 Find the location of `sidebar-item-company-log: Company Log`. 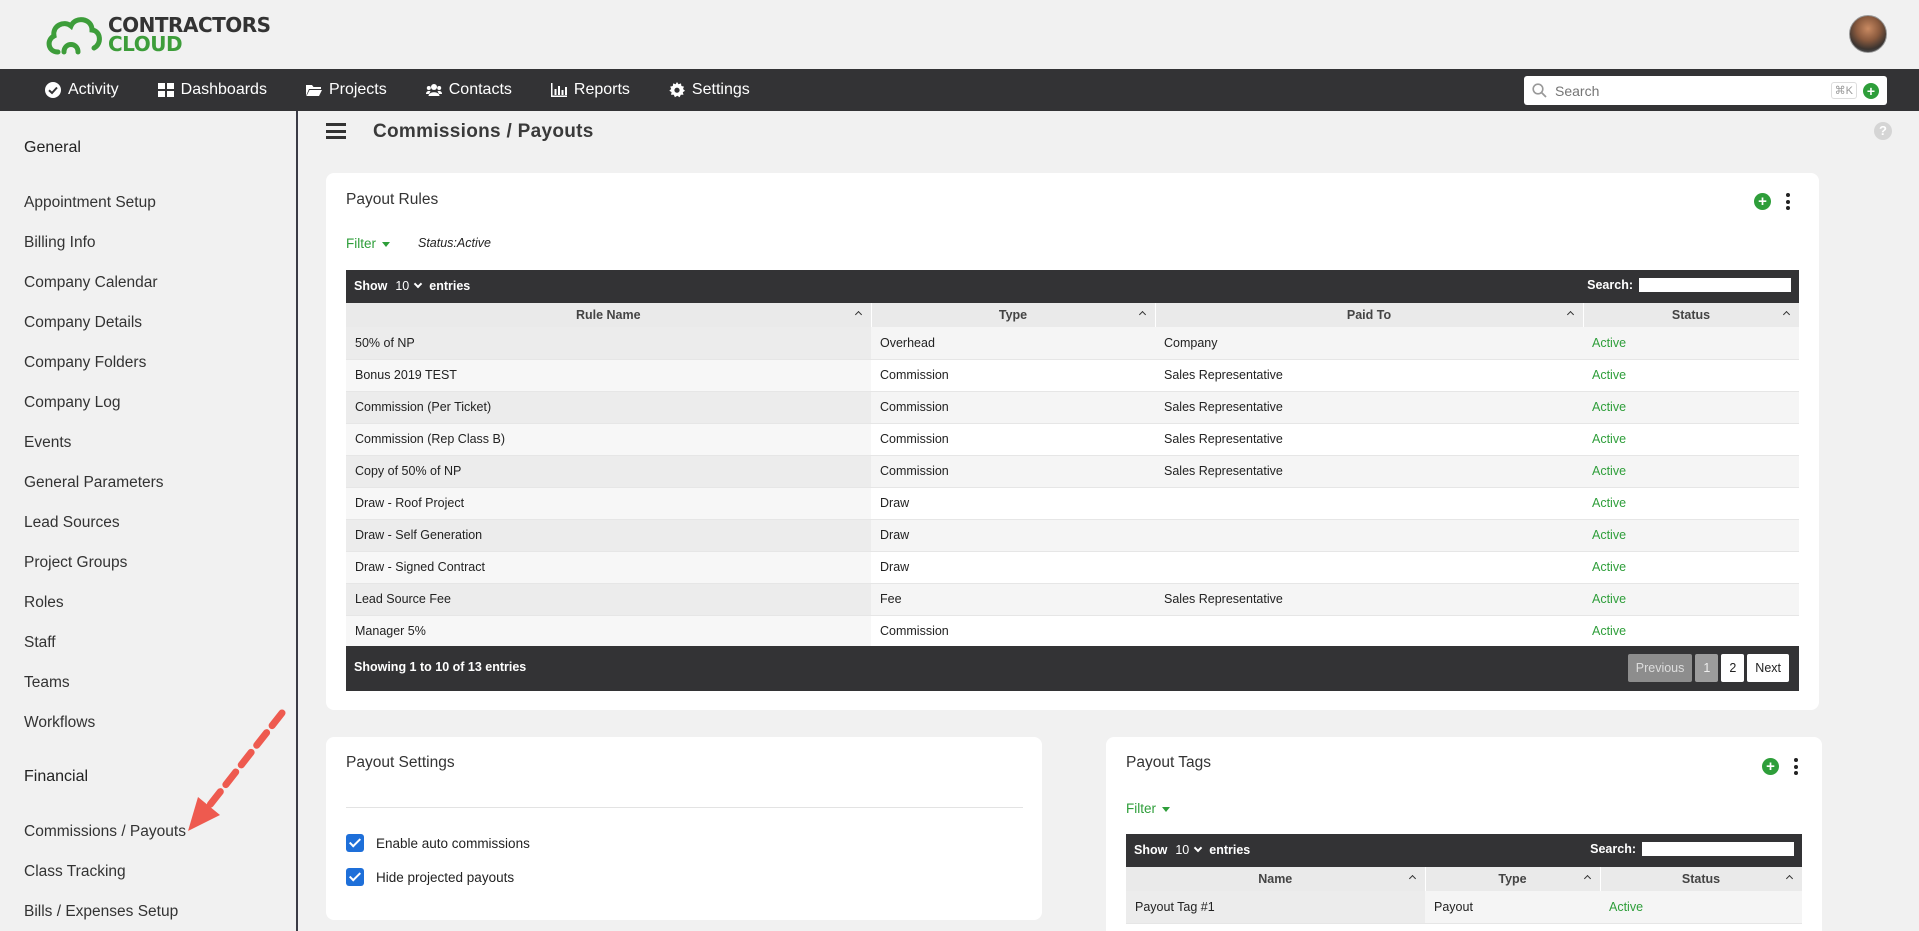

sidebar-item-company-log: Company Log is located at coordinates (72, 403).